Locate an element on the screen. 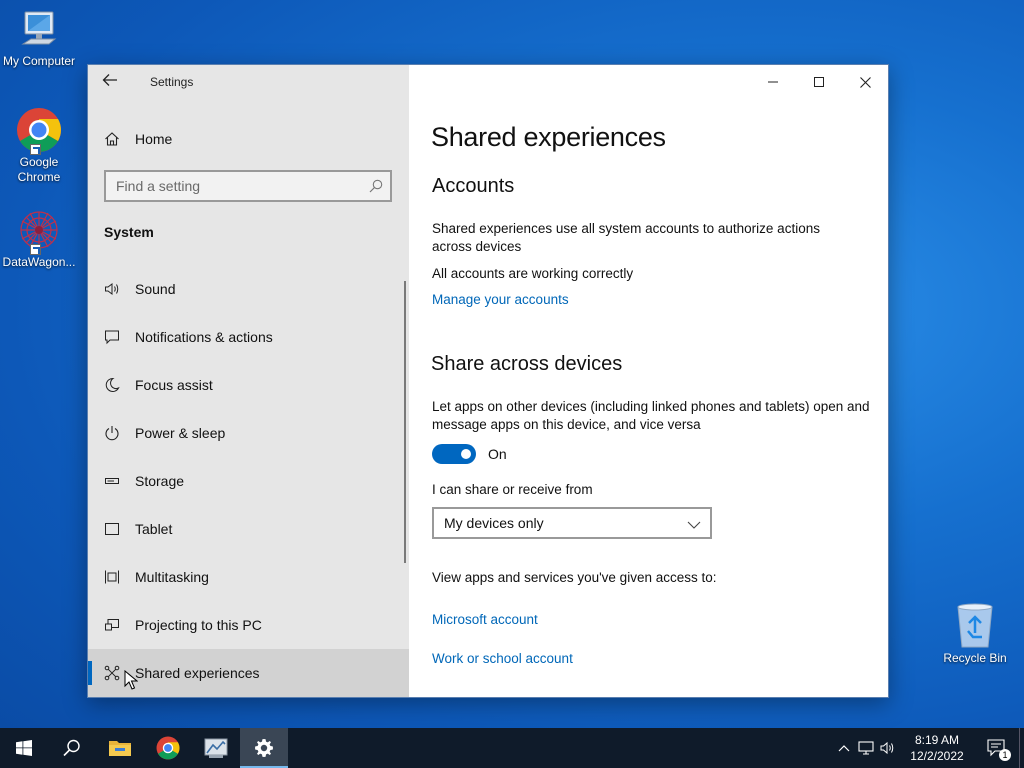  desktop-icon-google-chrome: Google Chrome is located at coordinates (39, 146).